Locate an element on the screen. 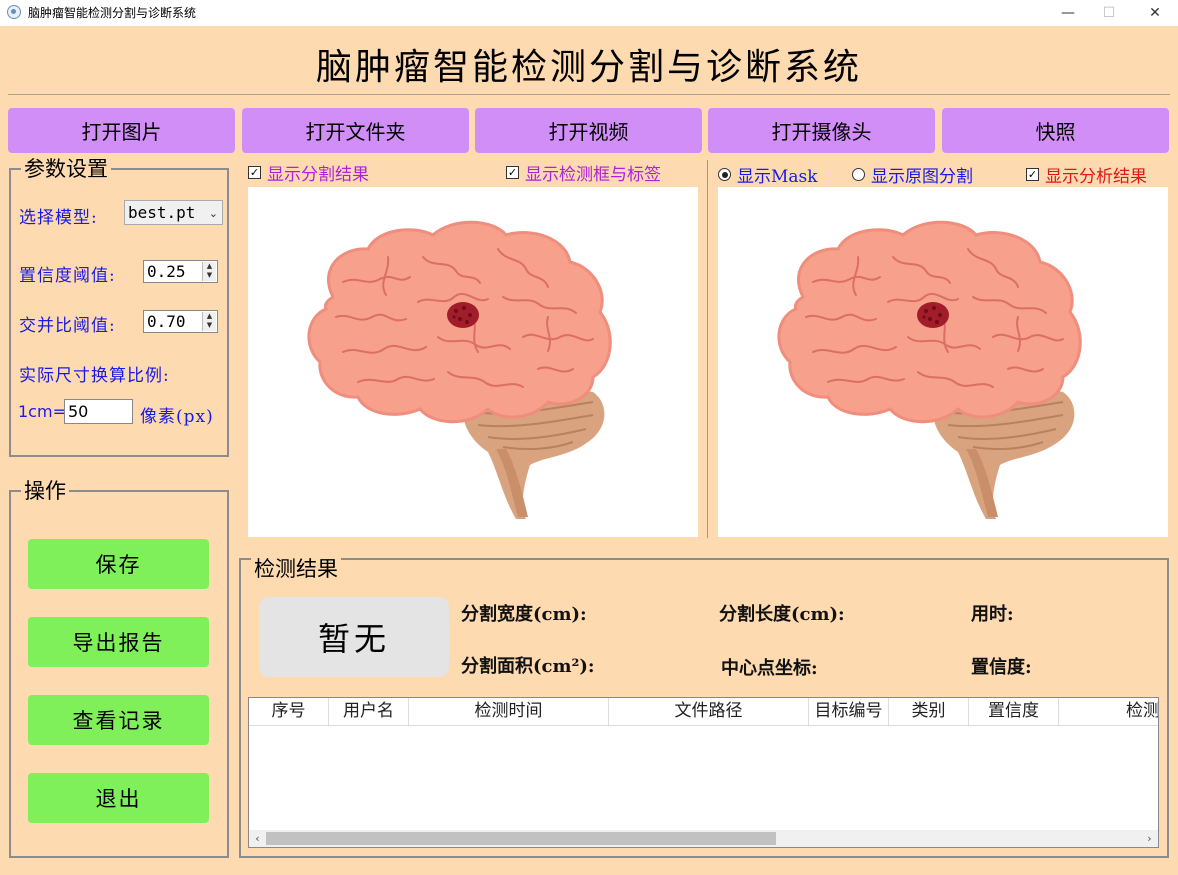 The height and width of the screenshot is (875, 1178). params-group-title: 参数设置 is located at coordinates (66, 169).